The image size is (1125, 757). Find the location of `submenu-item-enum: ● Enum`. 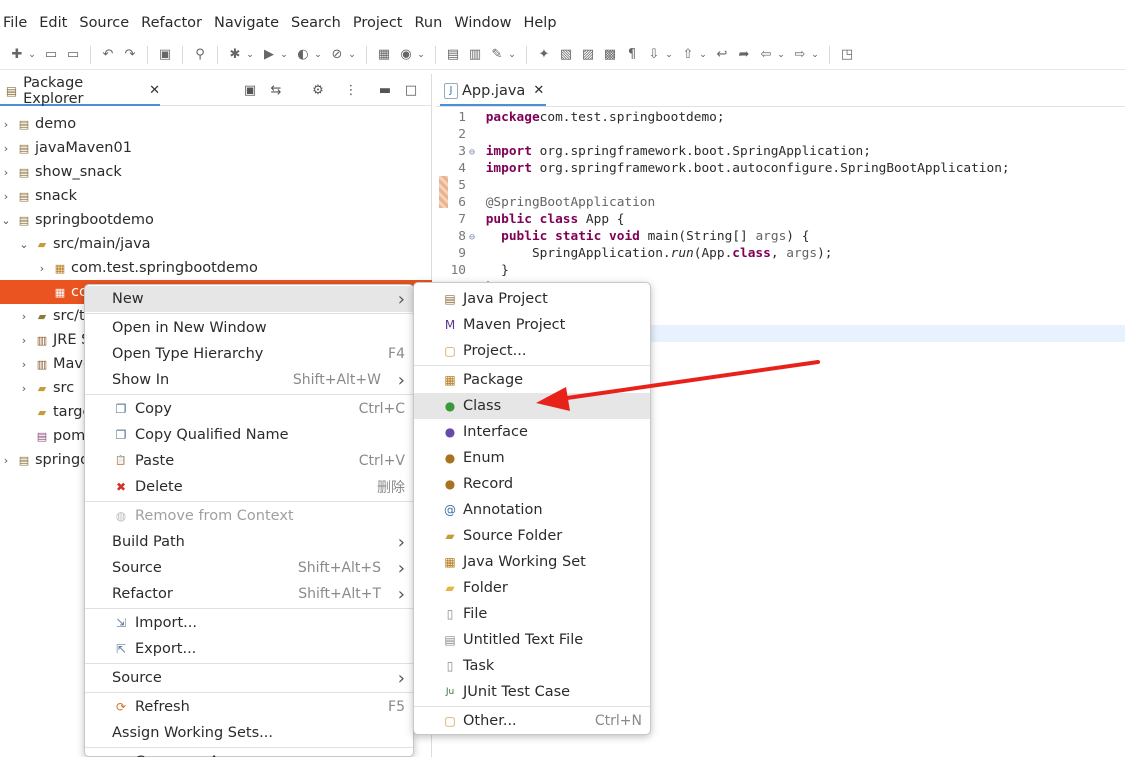

submenu-item-enum: ● Enum is located at coordinates (532, 458).